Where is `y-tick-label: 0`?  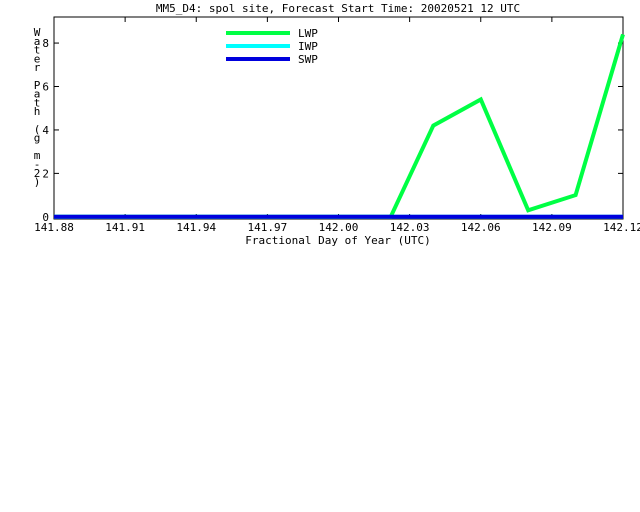
y-tick-label: 0 is located at coordinates (45, 217).